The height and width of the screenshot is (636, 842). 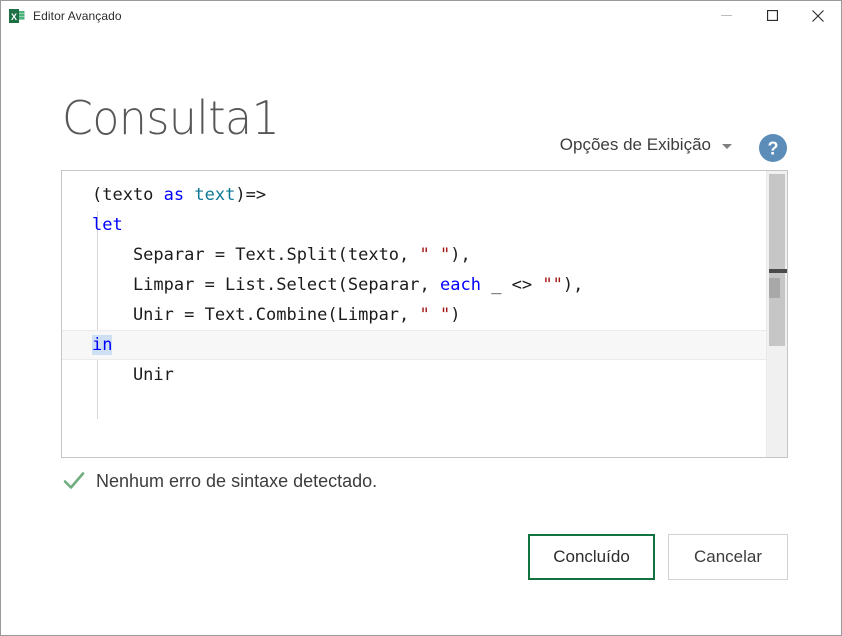 What do you see at coordinates (421, 557) in the screenshot?
I see `dialog-footer: Concluído Cancelar` at bounding box center [421, 557].